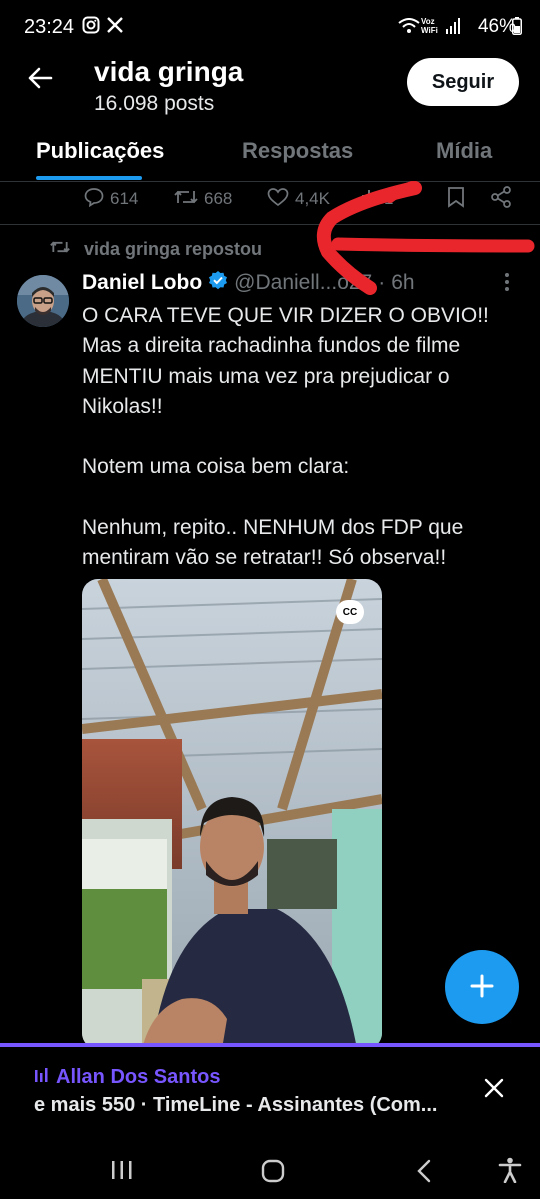  What do you see at coordinates (138, 1077) in the screenshot?
I see `space-host-name: Allan Dos Santos` at bounding box center [138, 1077].